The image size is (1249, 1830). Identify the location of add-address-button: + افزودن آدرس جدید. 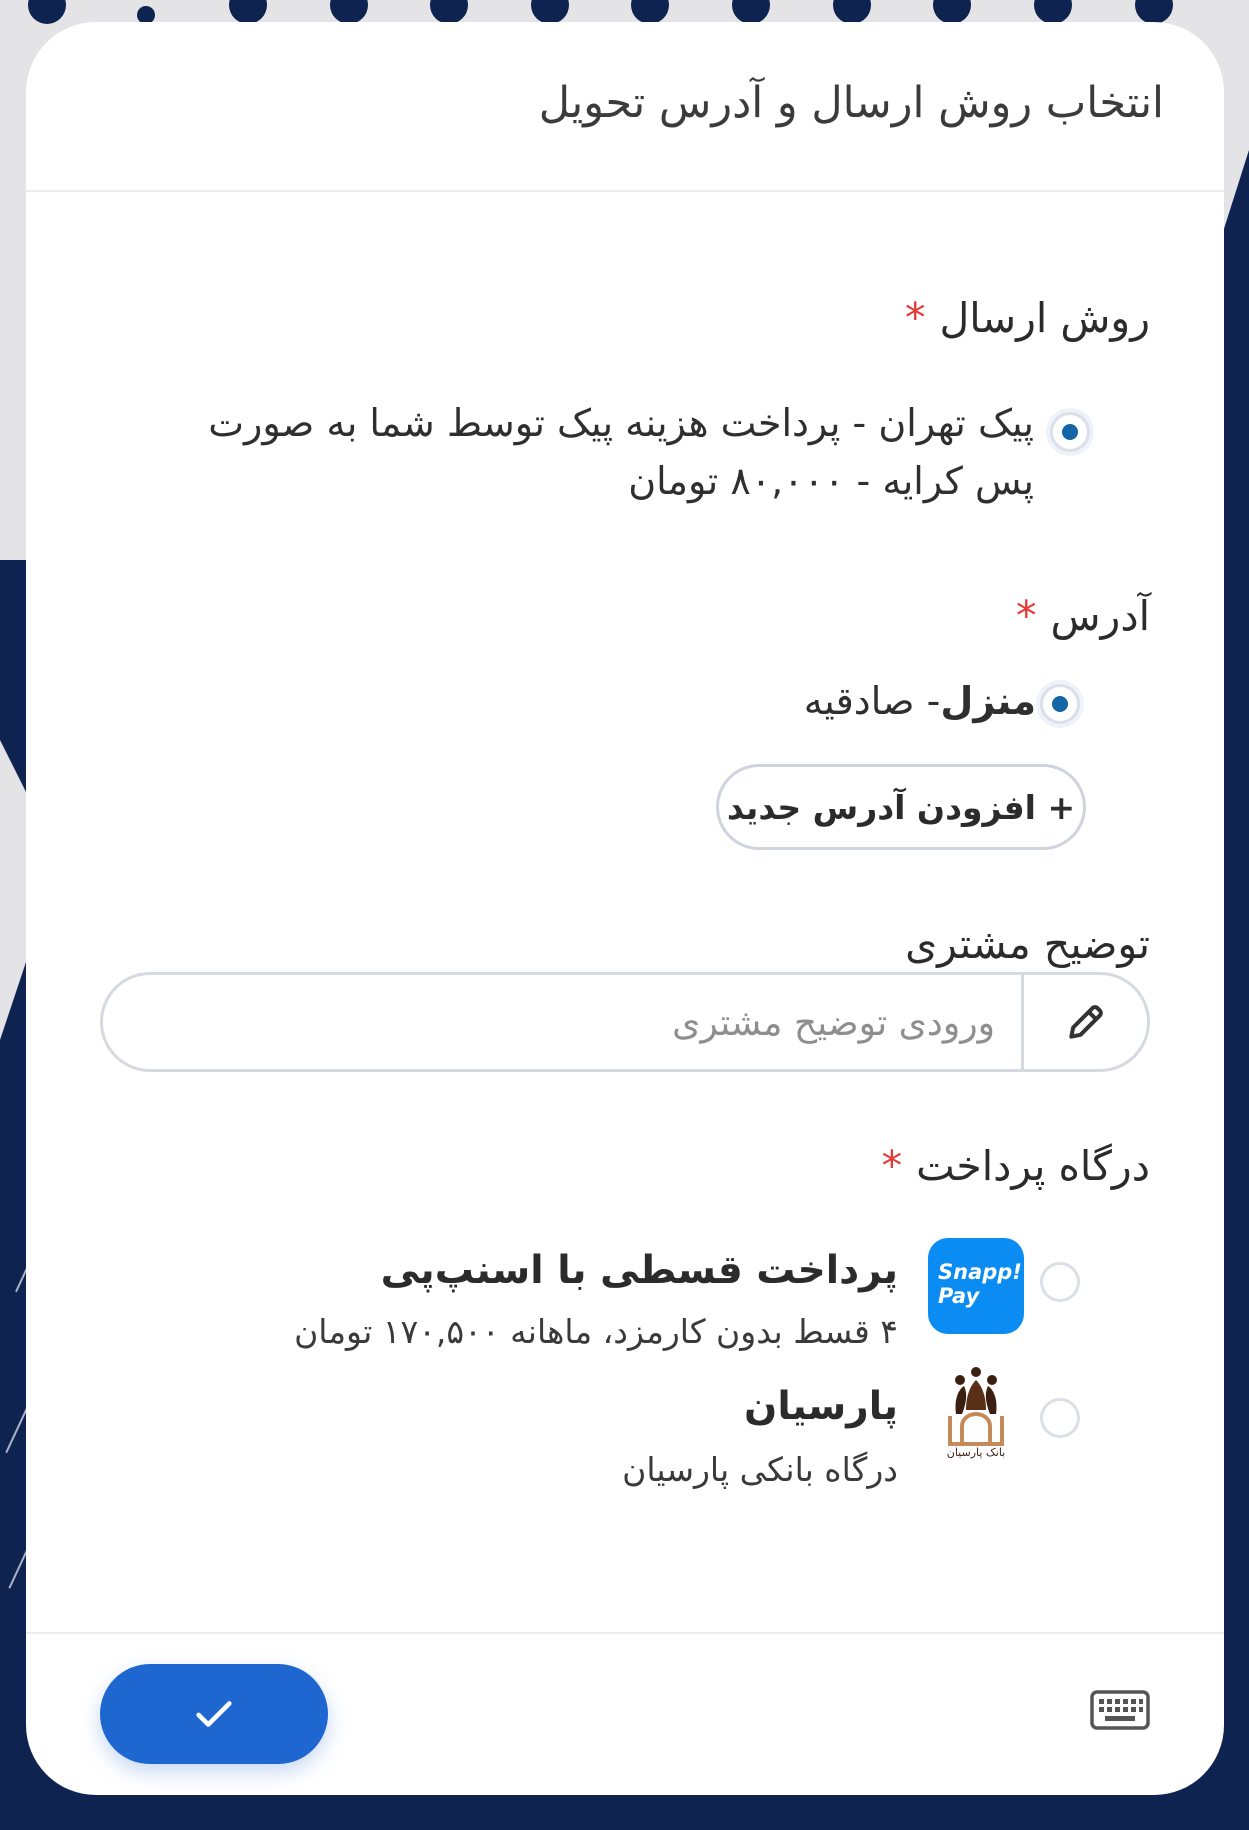
(901, 807).